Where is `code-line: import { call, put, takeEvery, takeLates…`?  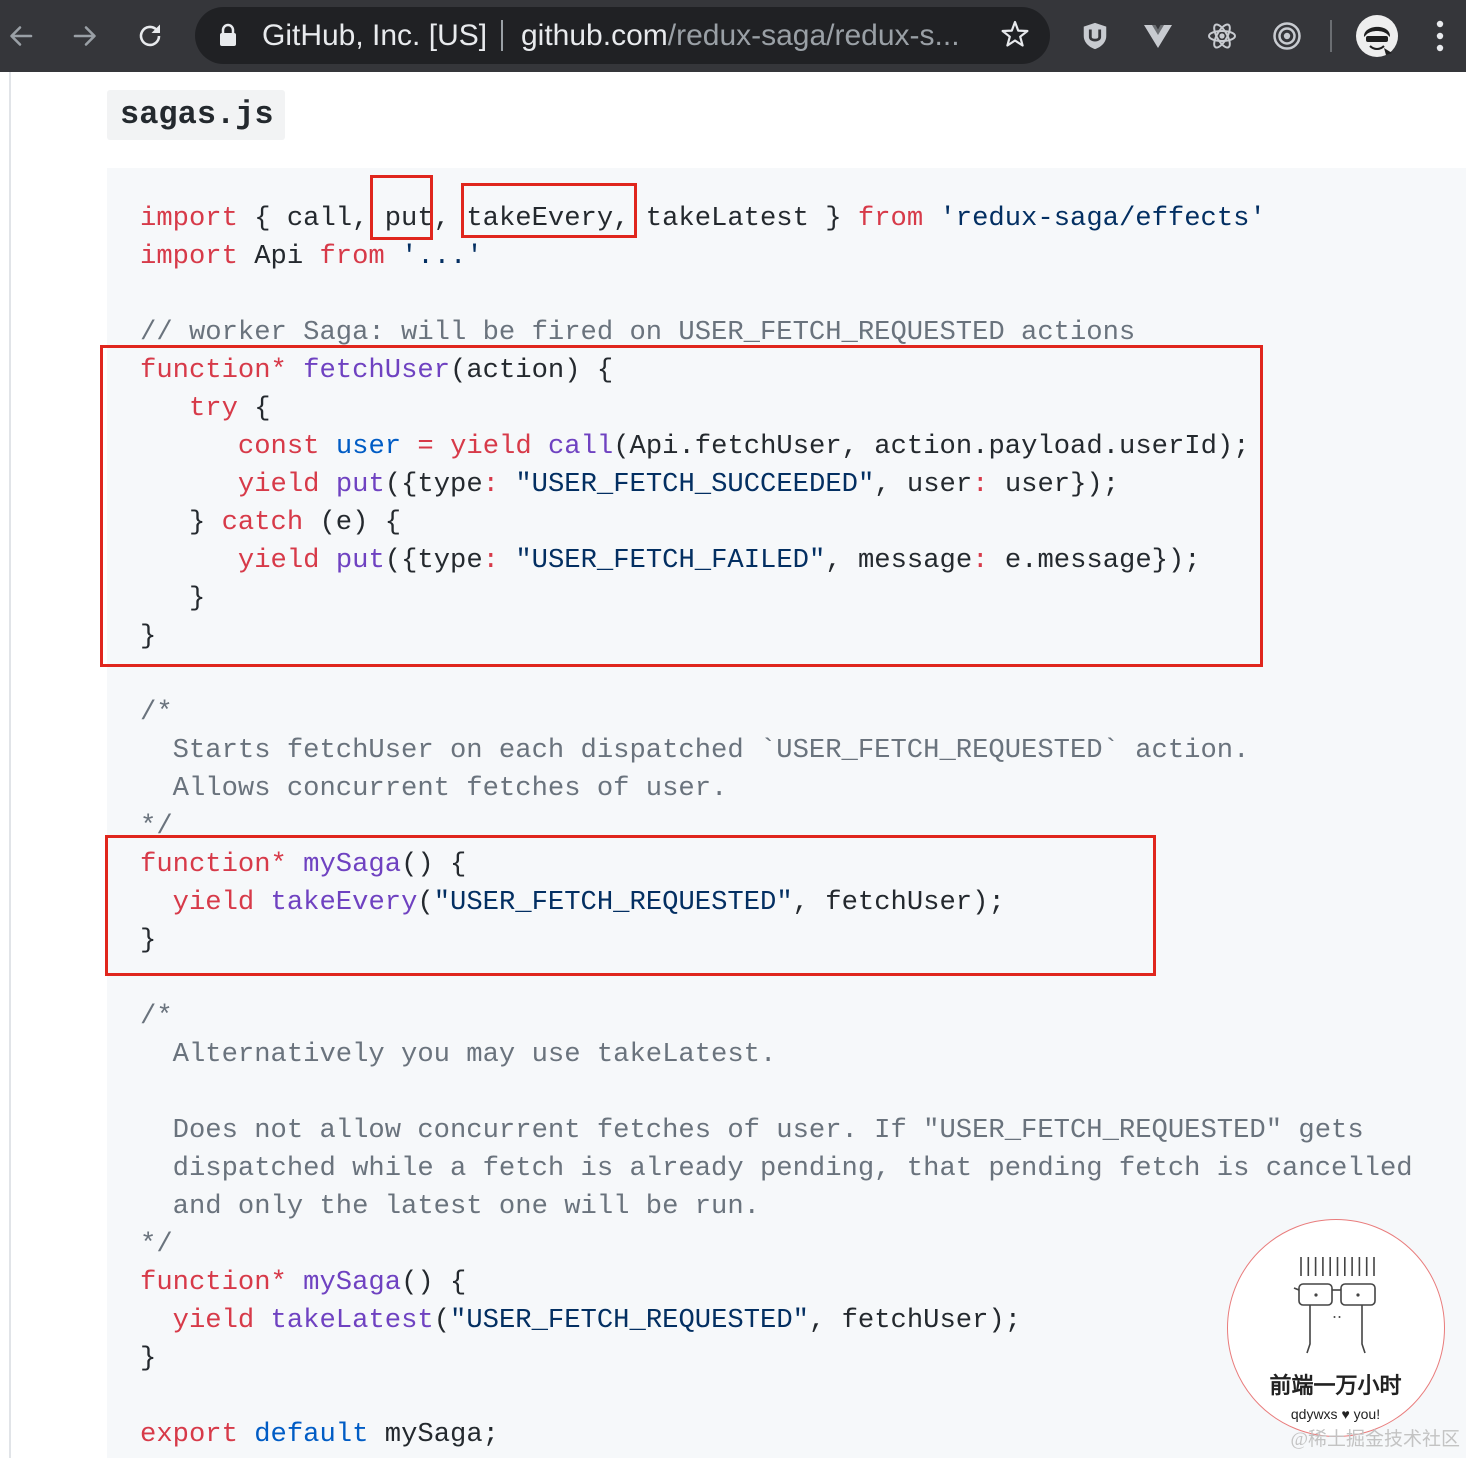 code-line: import { call, put, takeEvery, takeLates… is located at coordinates (803, 219).